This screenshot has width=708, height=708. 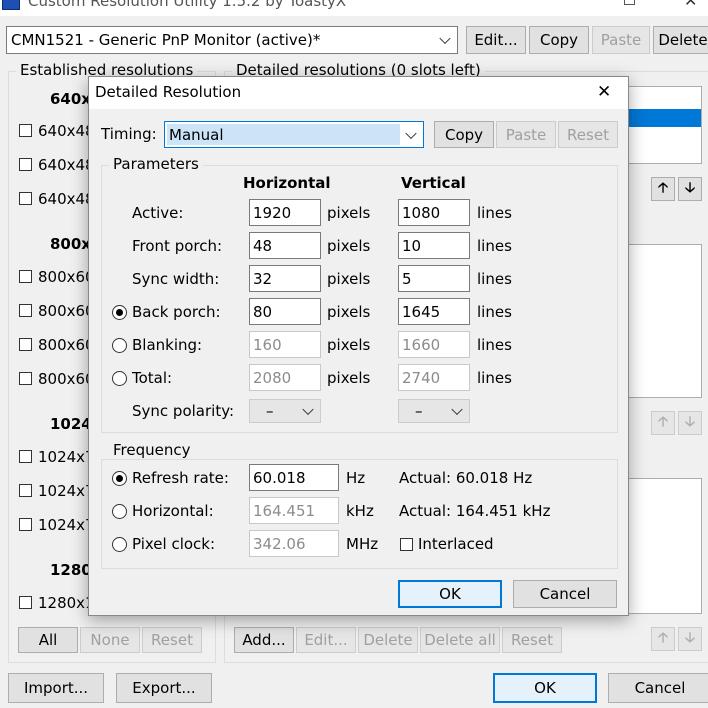 What do you see at coordinates (176, 312) in the screenshot?
I see `row-label-back-porch: Back porch:` at bounding box center [176, 312].